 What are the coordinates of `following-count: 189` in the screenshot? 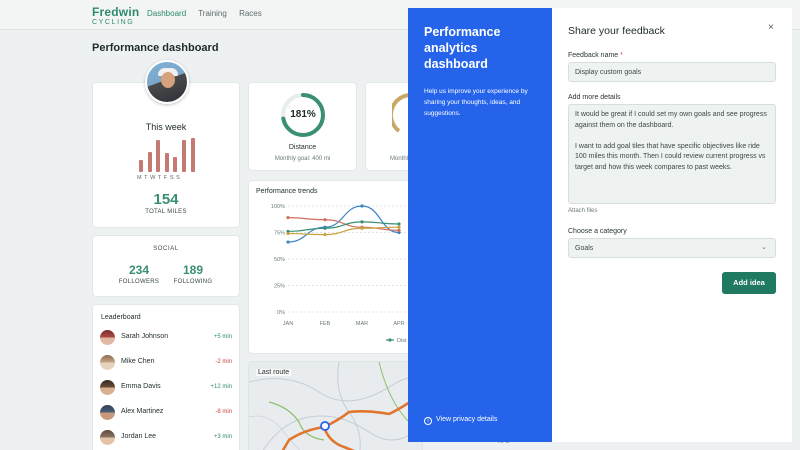 It's located at (193, 270).